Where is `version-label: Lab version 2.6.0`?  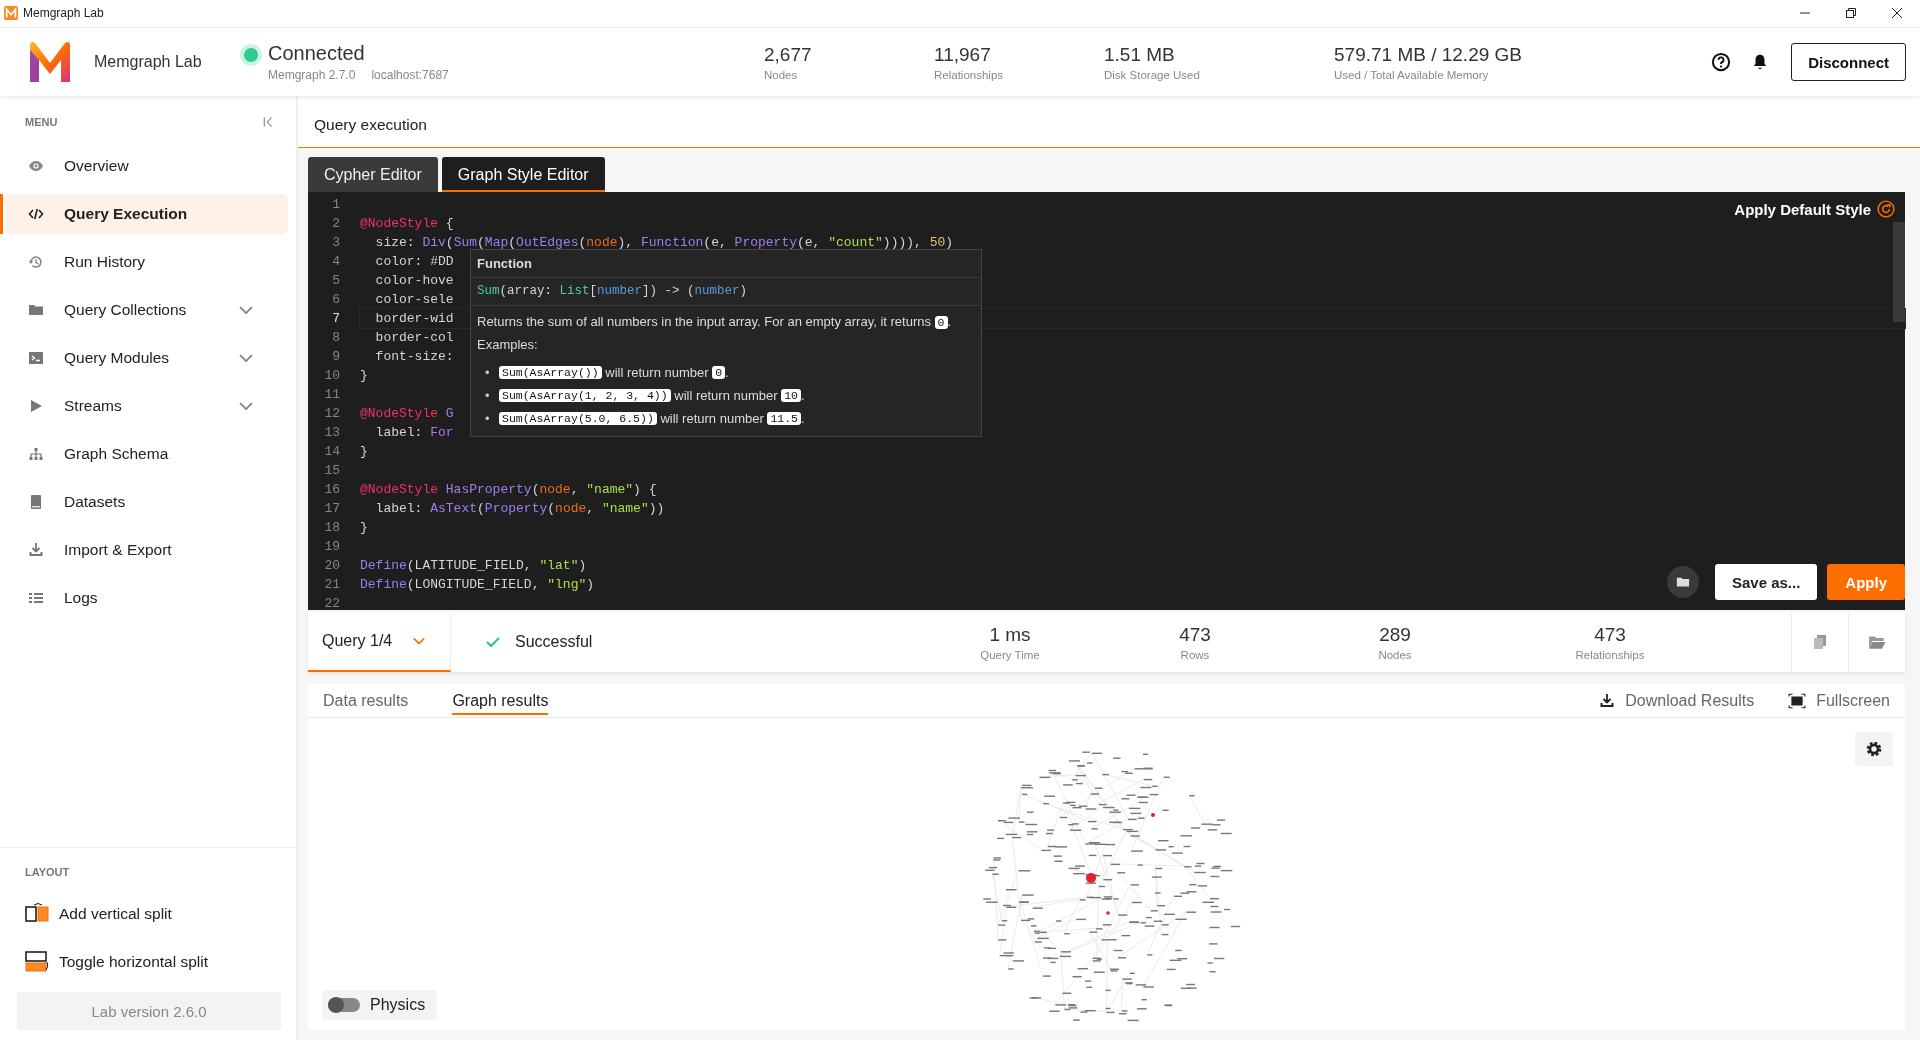
version-label: Lab version 2.6.0 is located at coordinates (149, 1011).